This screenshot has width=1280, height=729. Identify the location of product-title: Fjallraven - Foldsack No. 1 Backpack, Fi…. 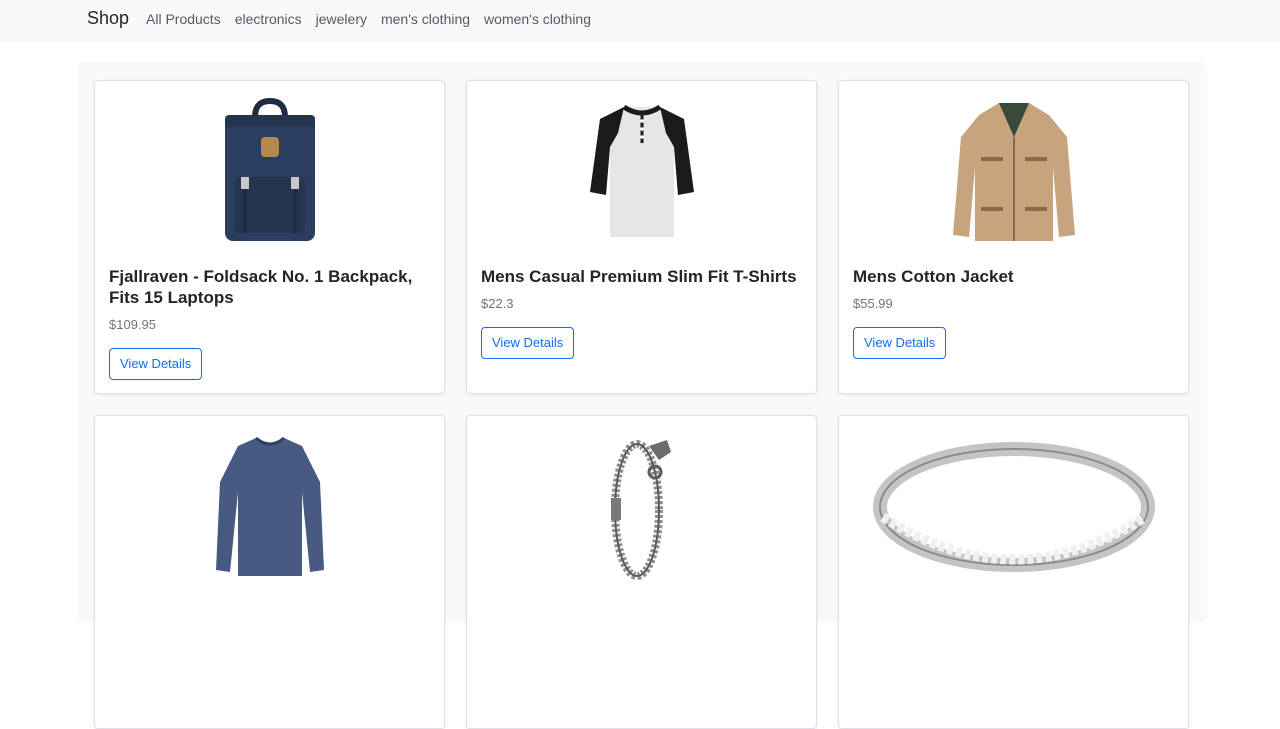
(270, 287).